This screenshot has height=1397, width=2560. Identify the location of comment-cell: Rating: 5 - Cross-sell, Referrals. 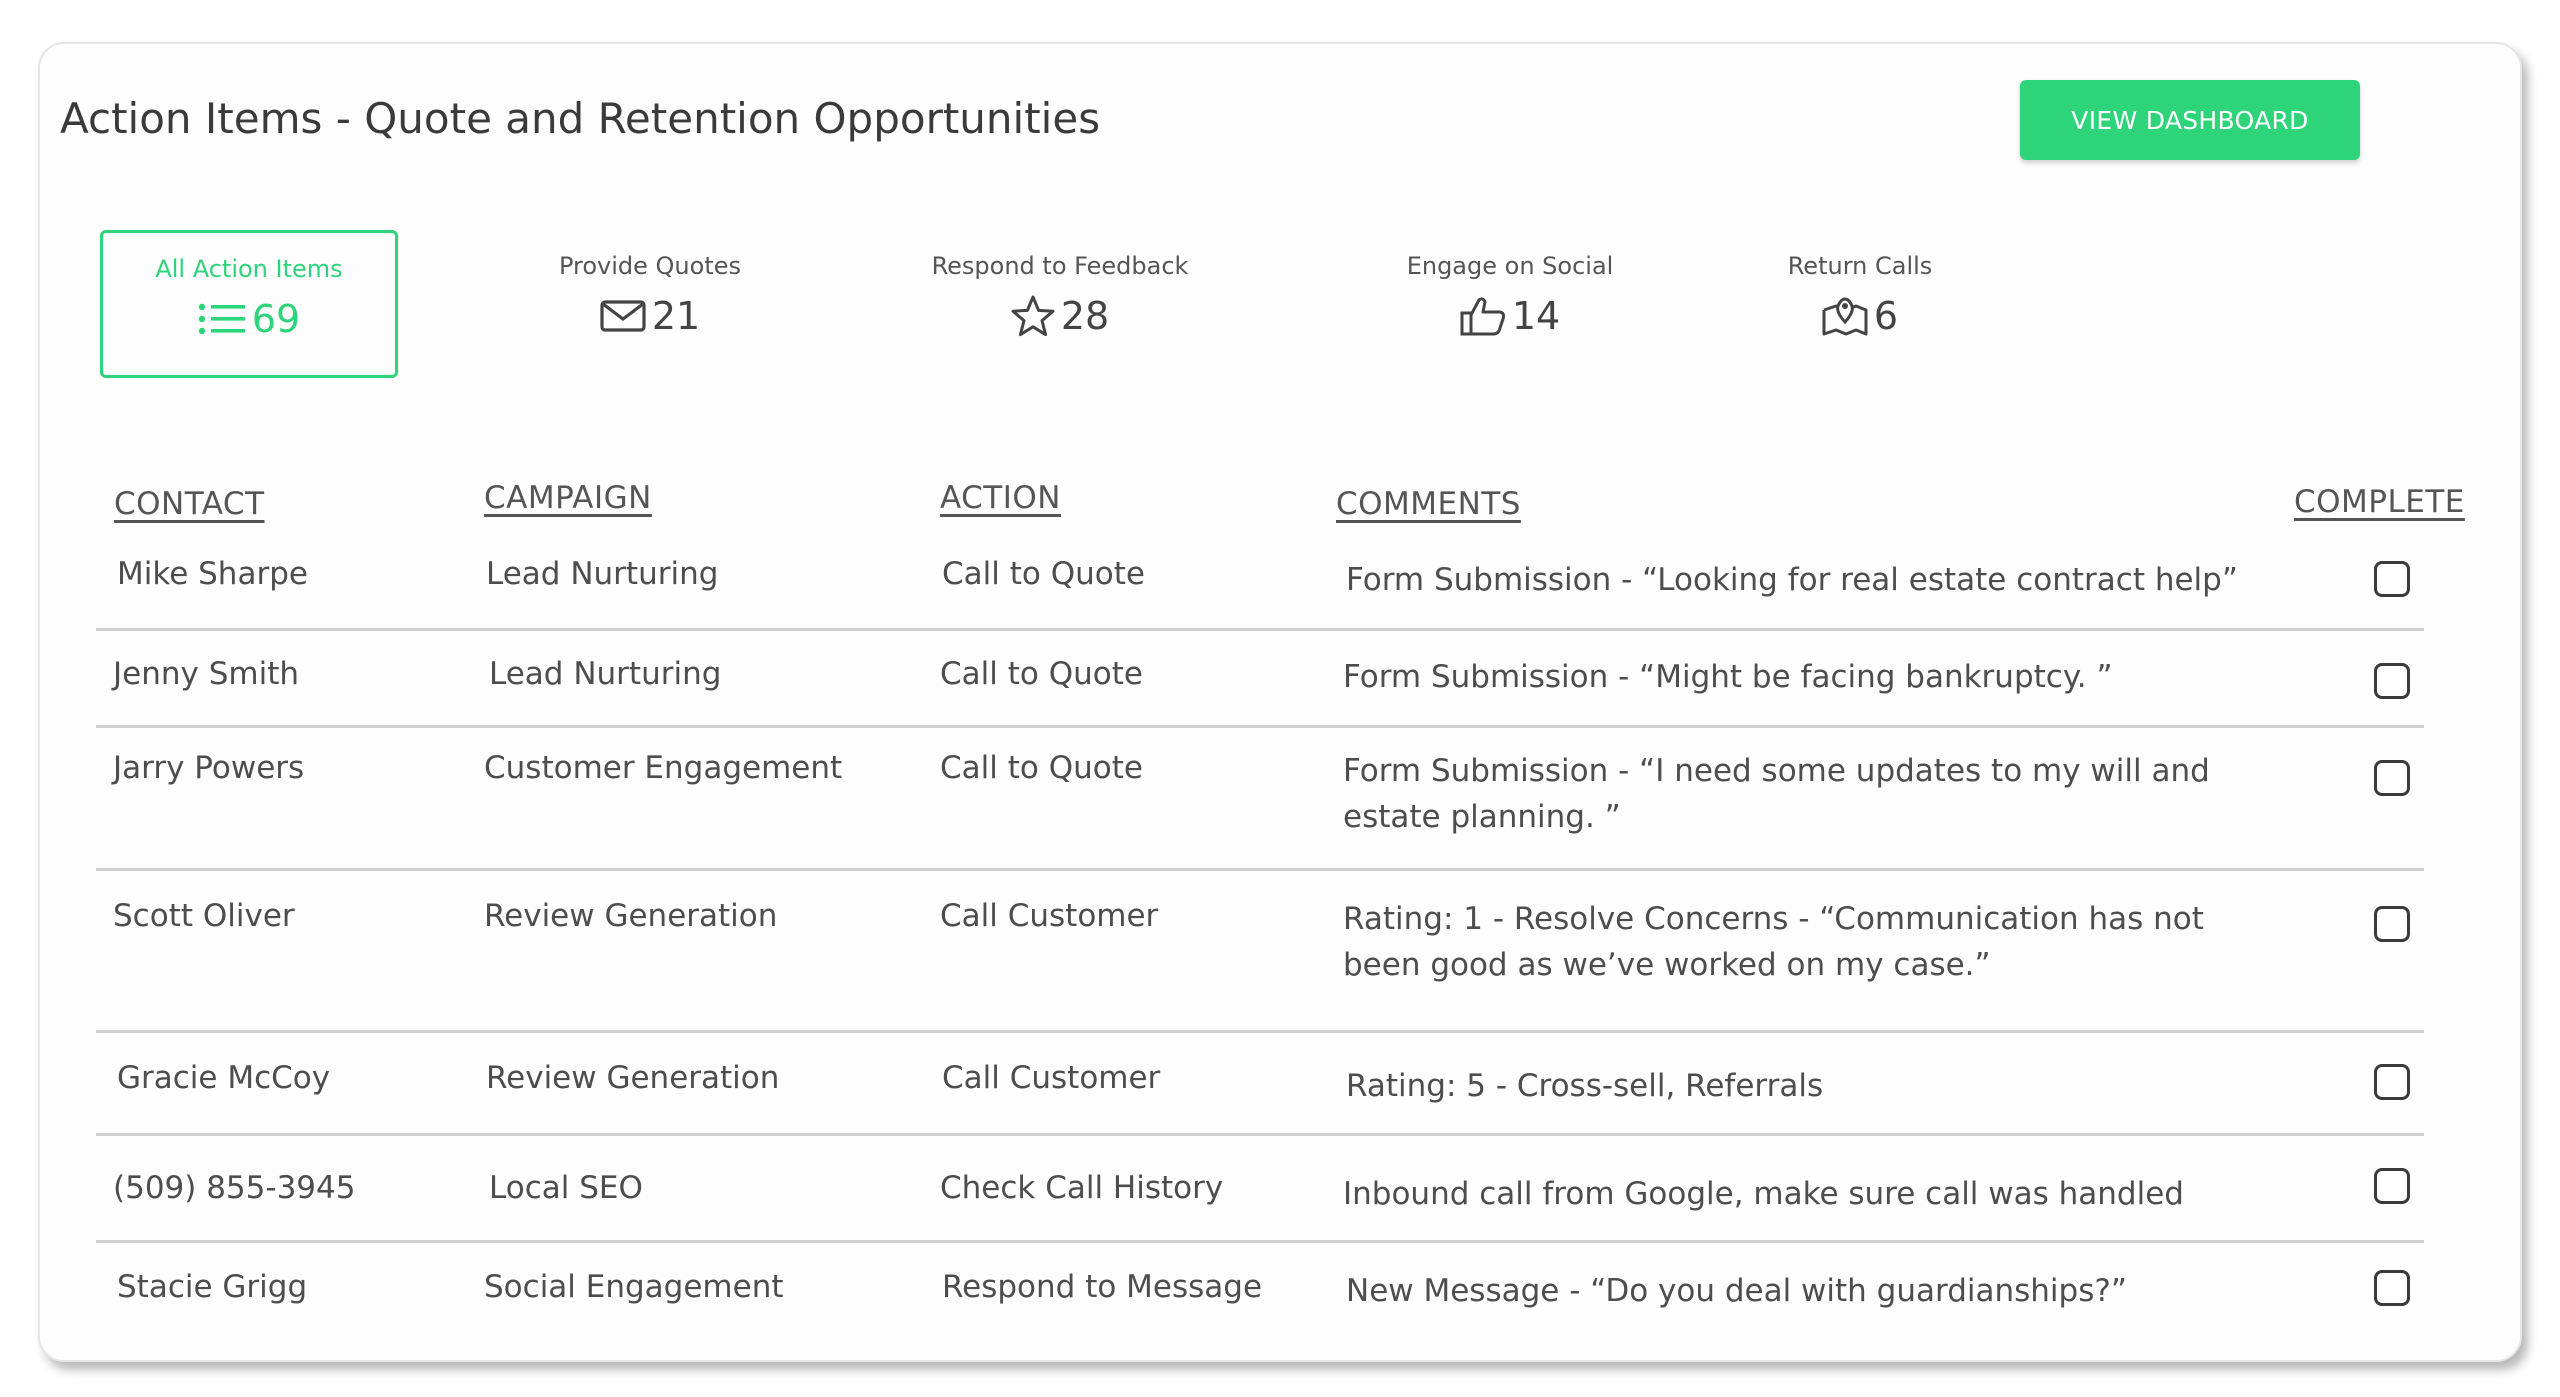
(1585, 1086).